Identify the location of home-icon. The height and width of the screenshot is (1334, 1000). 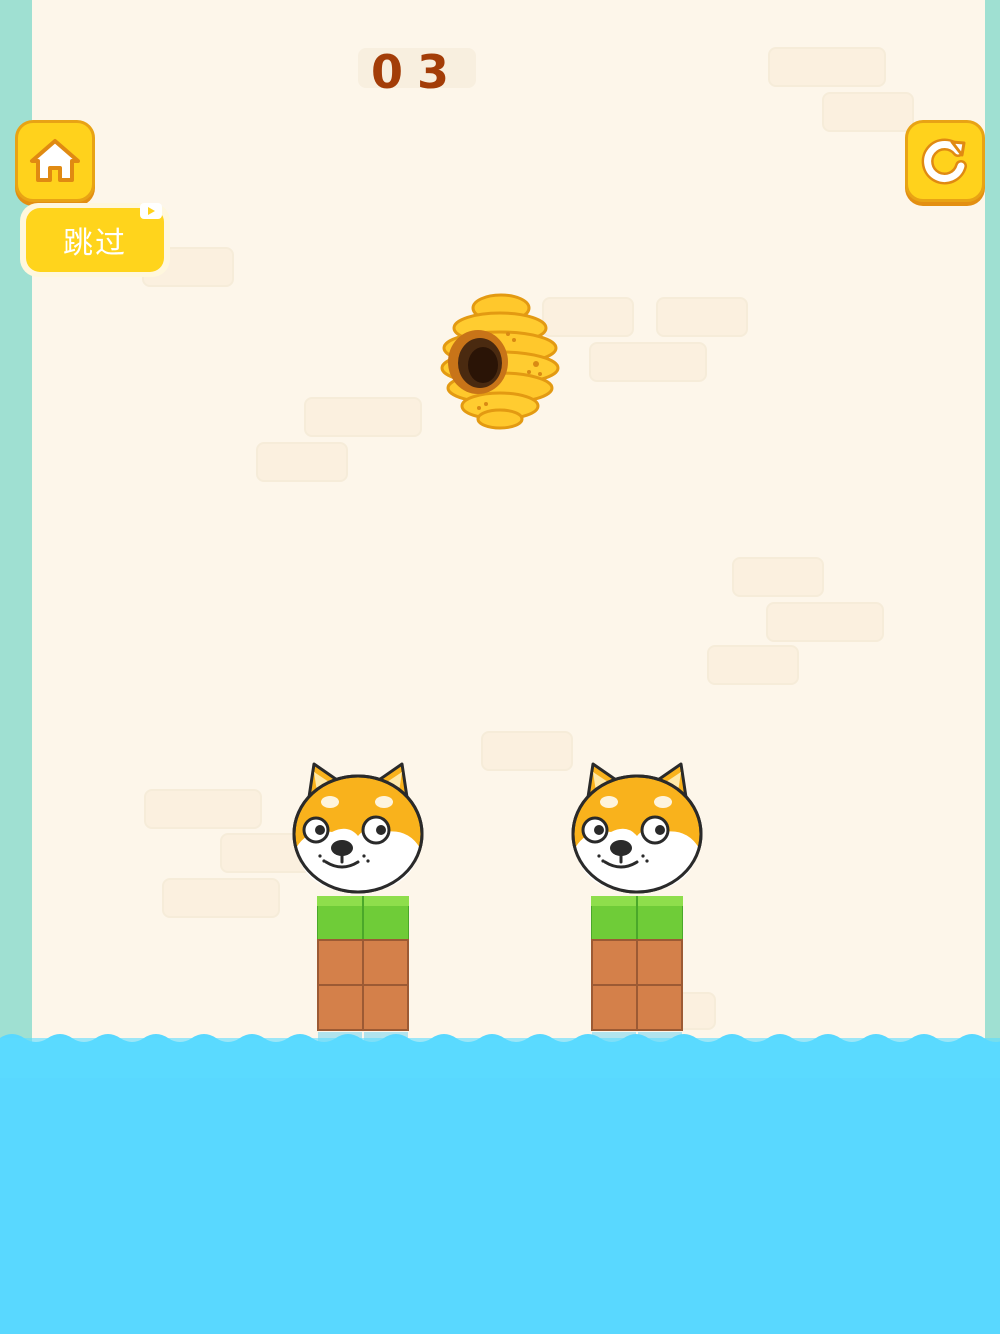
(55, 160).